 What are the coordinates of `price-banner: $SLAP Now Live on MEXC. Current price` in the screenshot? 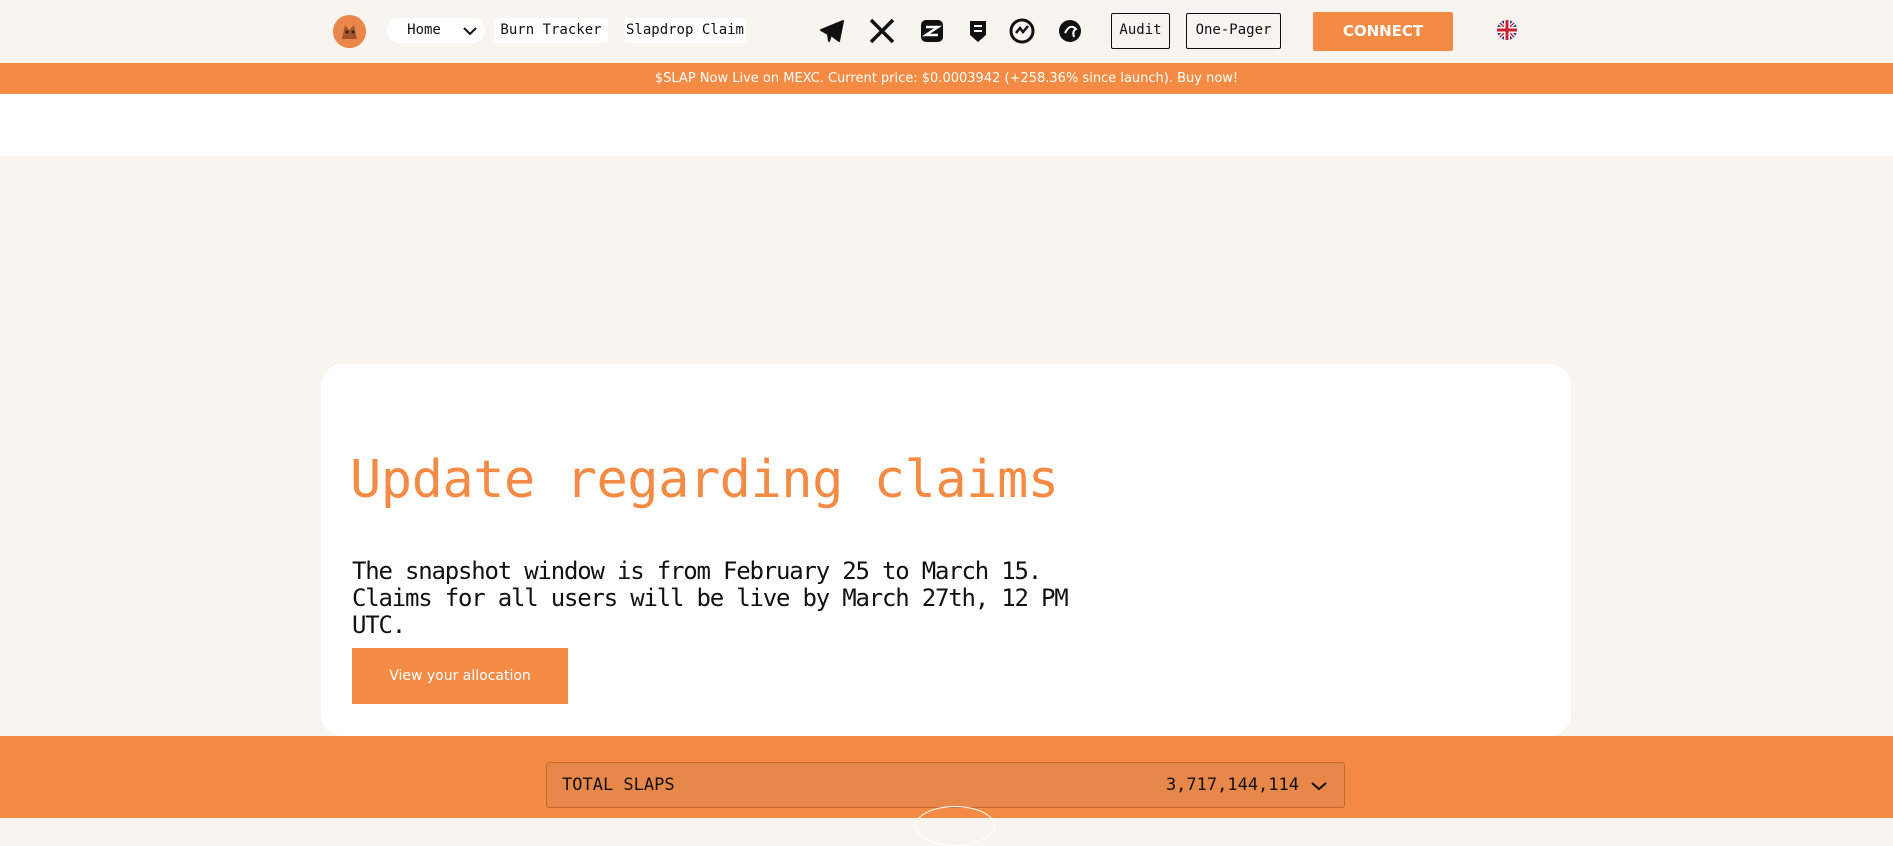 It's located at (946, 78).